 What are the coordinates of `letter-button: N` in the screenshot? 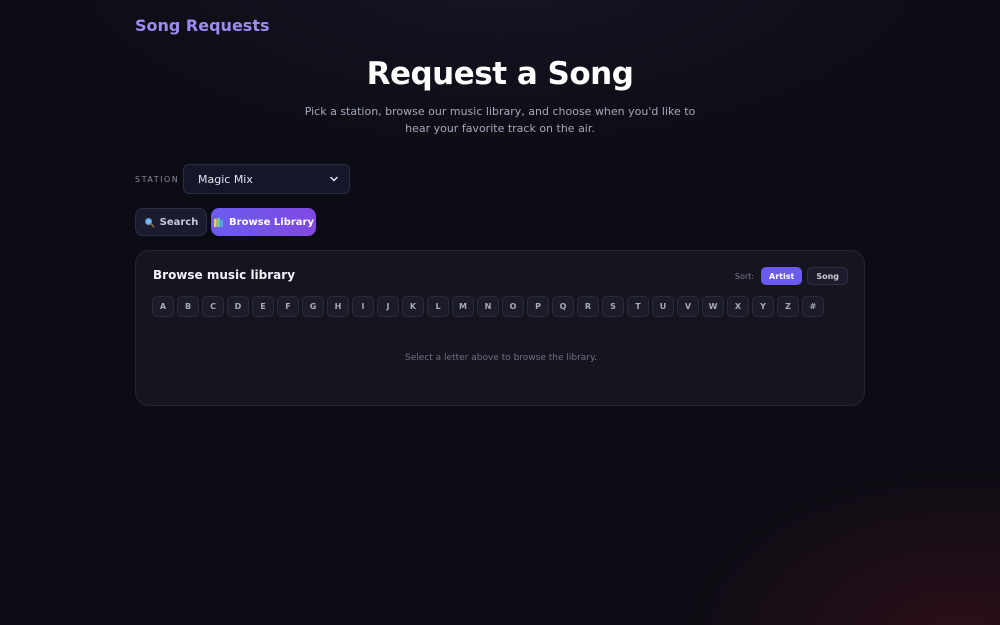 It's located at (488, 306).